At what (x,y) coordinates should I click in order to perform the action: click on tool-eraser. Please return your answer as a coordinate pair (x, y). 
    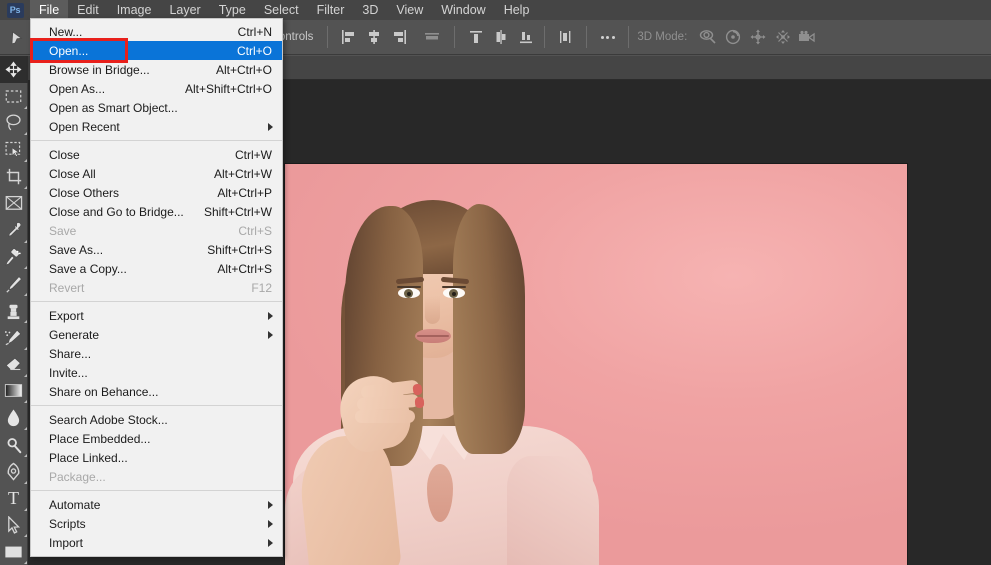
    Looking at the image, I should click on (14, 364).